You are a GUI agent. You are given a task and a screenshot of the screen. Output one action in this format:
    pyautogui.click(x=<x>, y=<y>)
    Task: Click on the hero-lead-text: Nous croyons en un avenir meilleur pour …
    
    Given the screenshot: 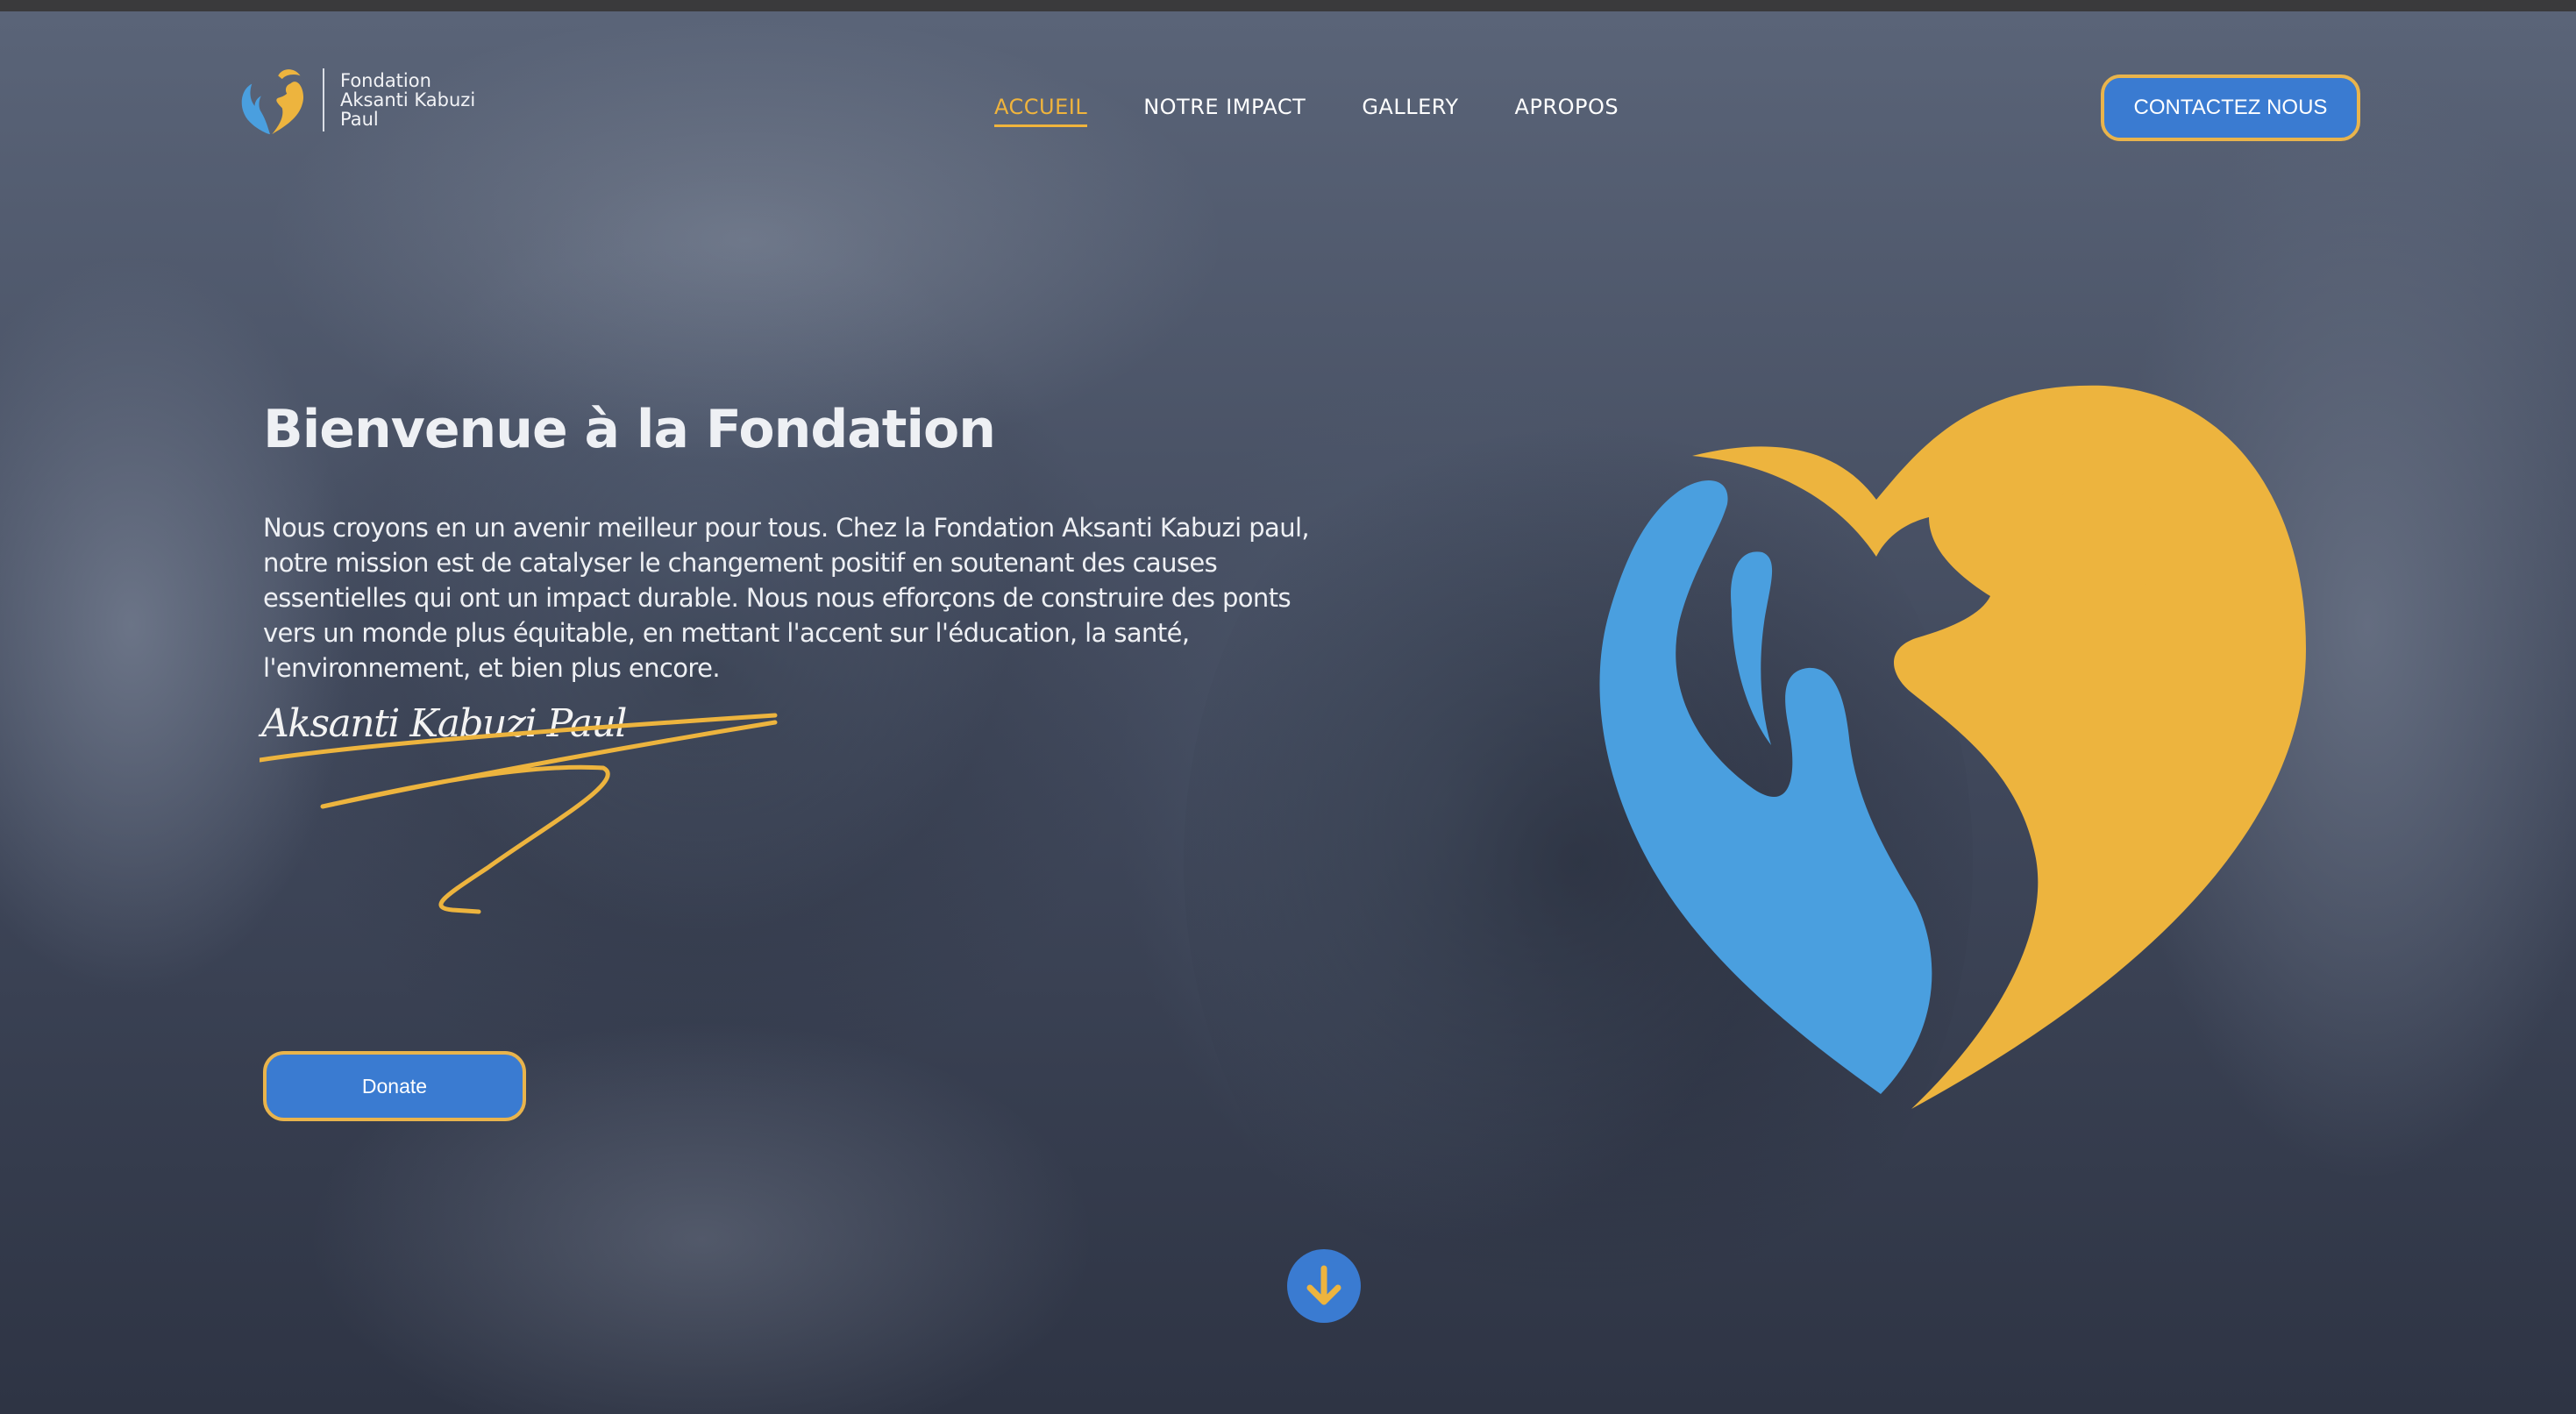 What is the action you would take?
    pyautogui.click(x=786, y=598)
    